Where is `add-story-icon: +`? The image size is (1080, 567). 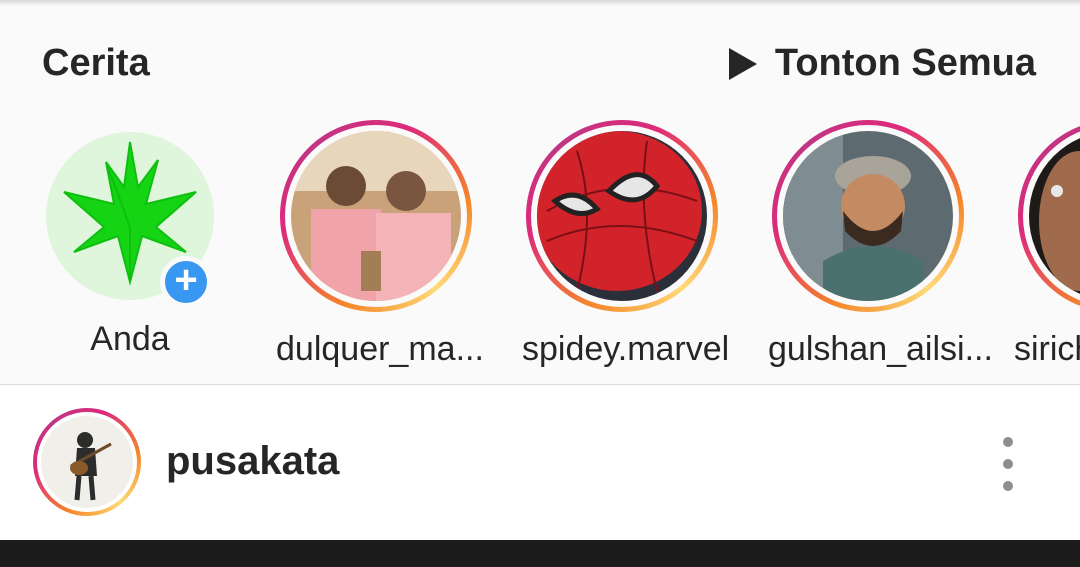 add-story-icon: + is located at coordinates (186, 282).